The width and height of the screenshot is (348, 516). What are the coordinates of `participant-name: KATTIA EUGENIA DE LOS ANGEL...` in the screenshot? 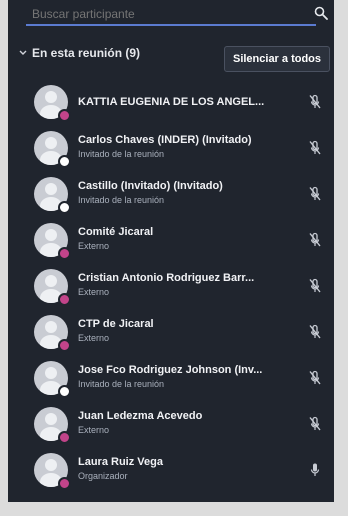 It's located at (171, 102).